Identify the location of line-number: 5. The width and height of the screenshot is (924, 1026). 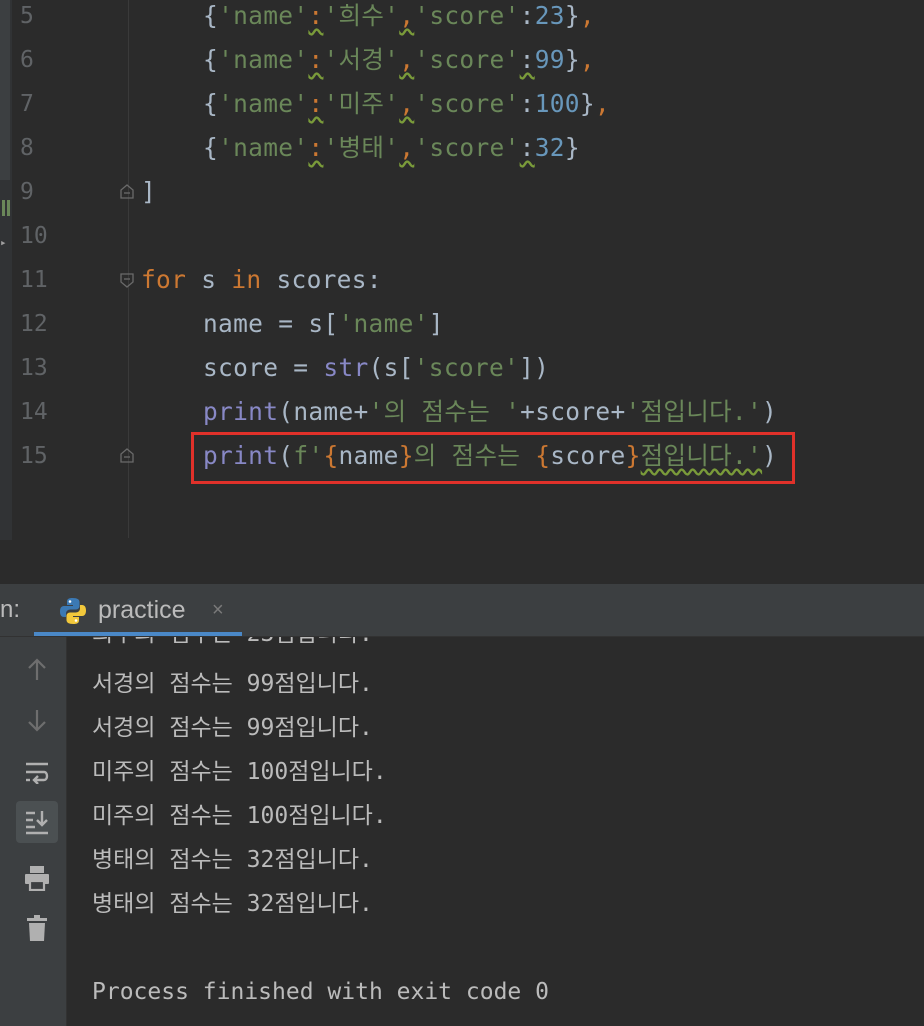
(27, 16).